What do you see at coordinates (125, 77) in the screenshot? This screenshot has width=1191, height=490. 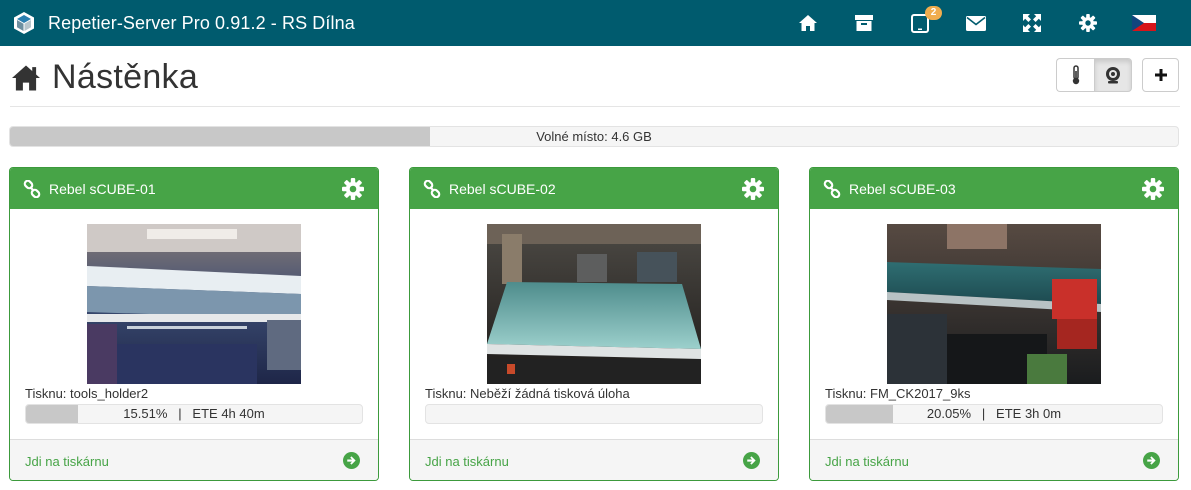 I see `page-title: Nástěnka` at bounding box center [125, 77].